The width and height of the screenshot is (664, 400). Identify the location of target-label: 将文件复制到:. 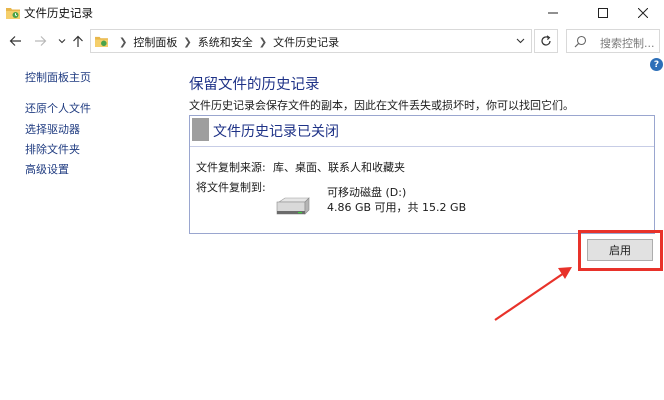
(231, 187).